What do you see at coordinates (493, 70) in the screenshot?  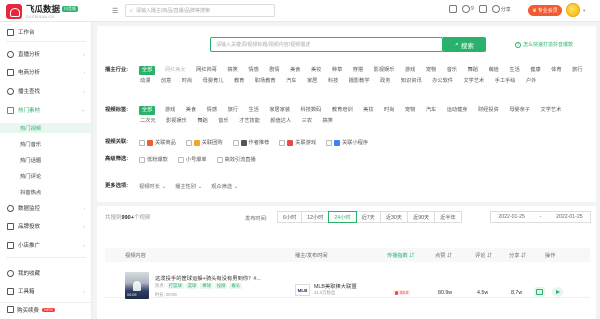 I see `industry-tag: 萌娃` at bounding box center [493, 70].